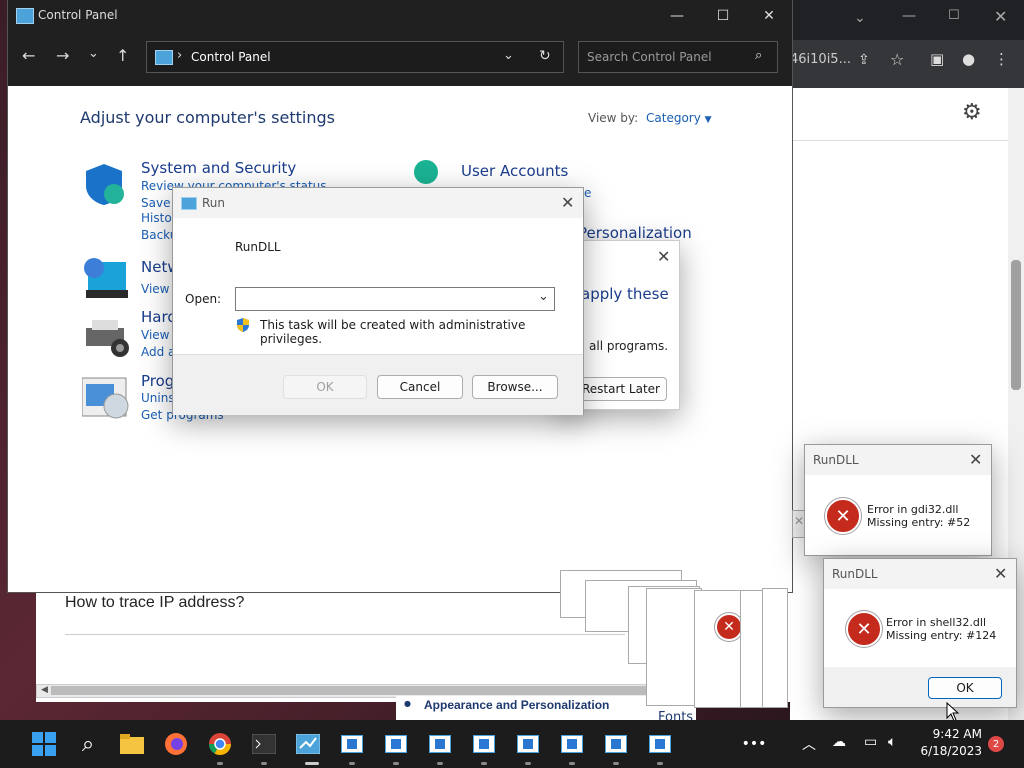 The height and width of the screenshot is (768, 1024). What do you see at coordinates (154, 603) in the screenshot?
I see `question-text: How to trace IP address?` at bounding box center [154, 603].